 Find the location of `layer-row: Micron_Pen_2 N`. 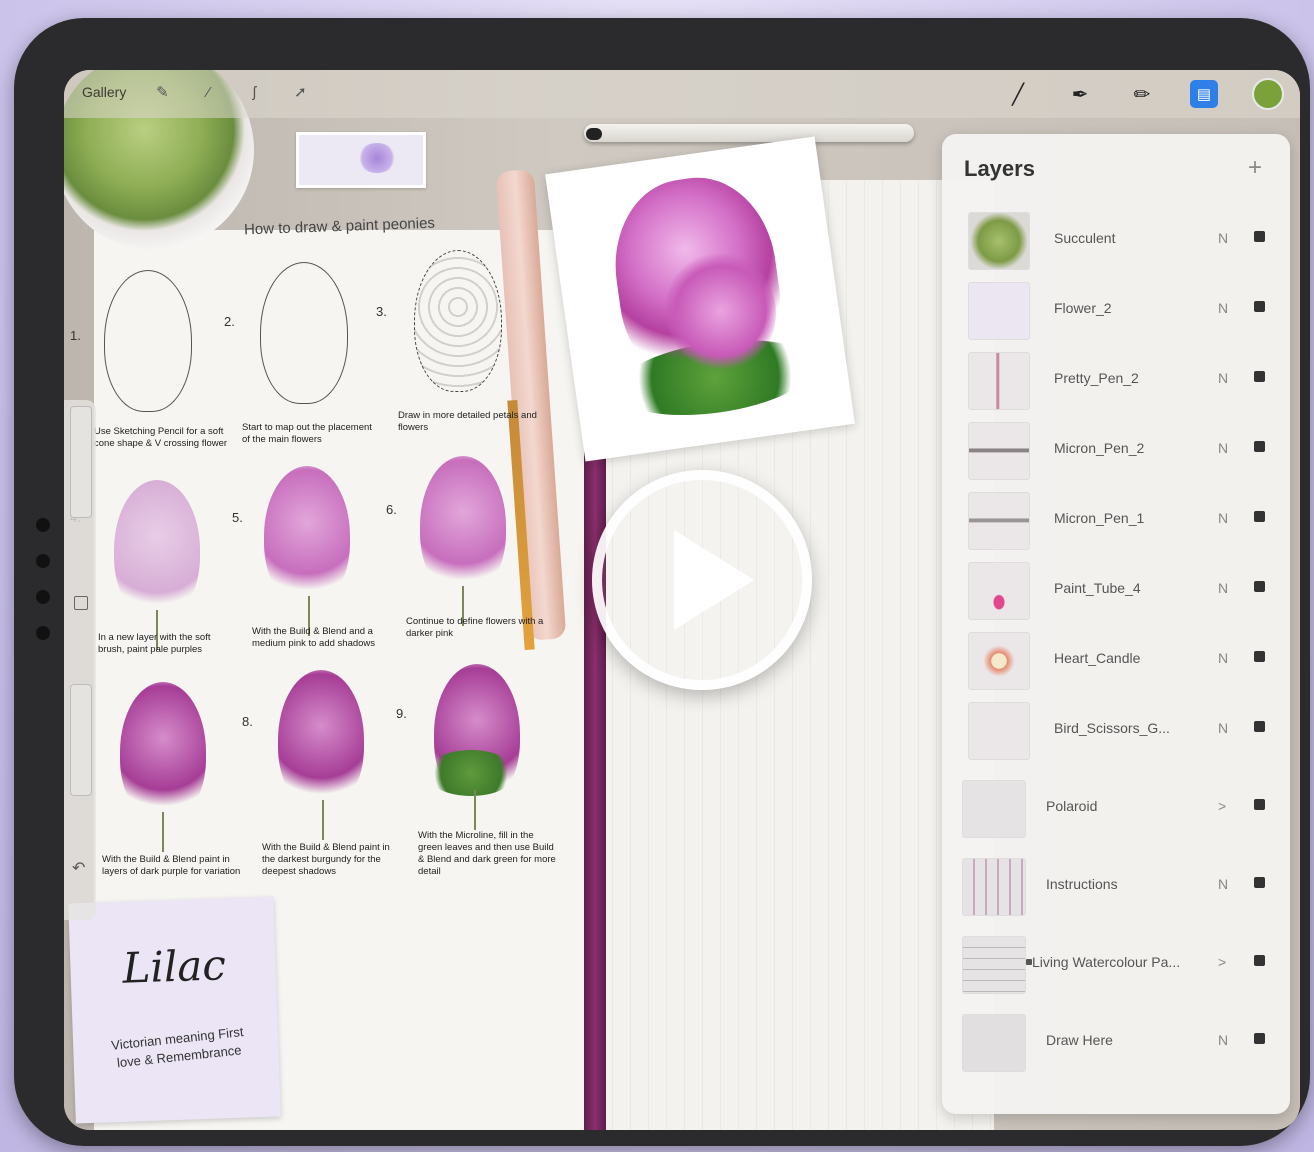

layer-row: Micron_Pen_2 N is located at coordinates (1122, 451).